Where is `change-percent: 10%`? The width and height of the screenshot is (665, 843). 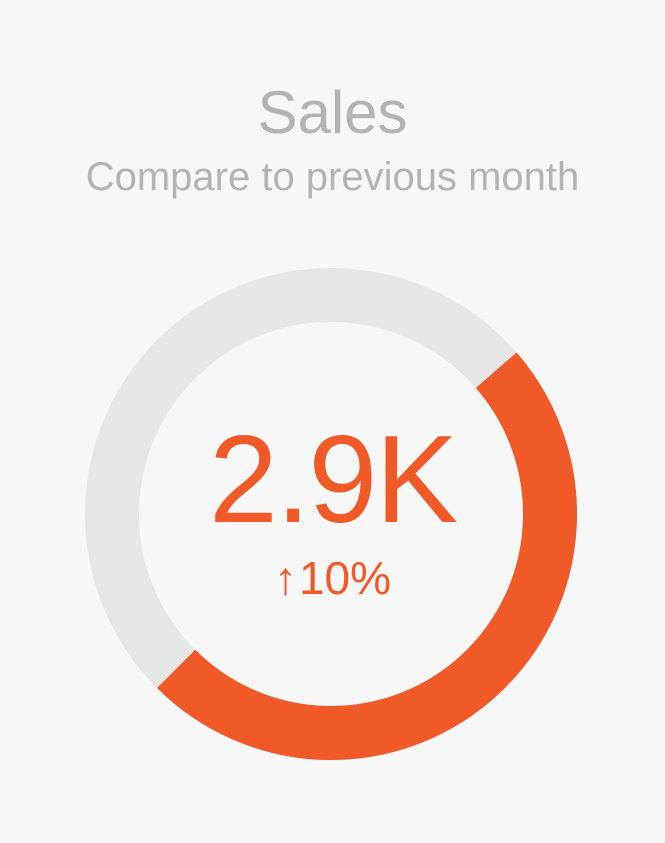 change-percent: 10% is located at coordinates (345, 578).